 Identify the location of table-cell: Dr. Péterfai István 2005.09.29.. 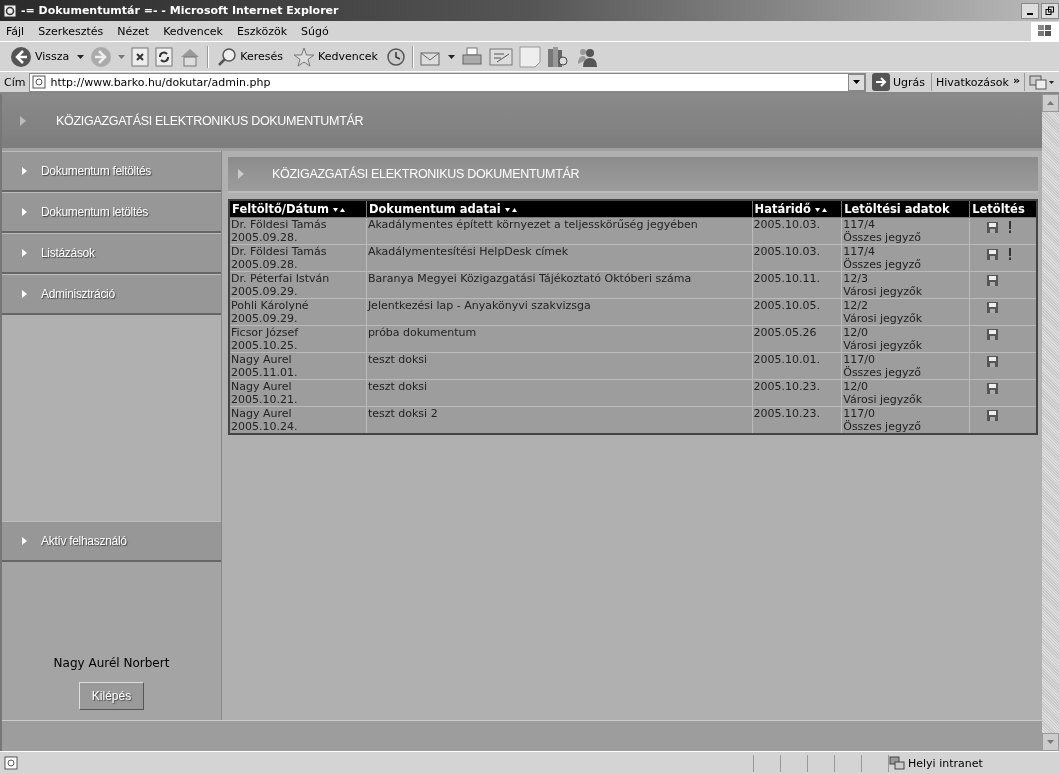
(298, 285).